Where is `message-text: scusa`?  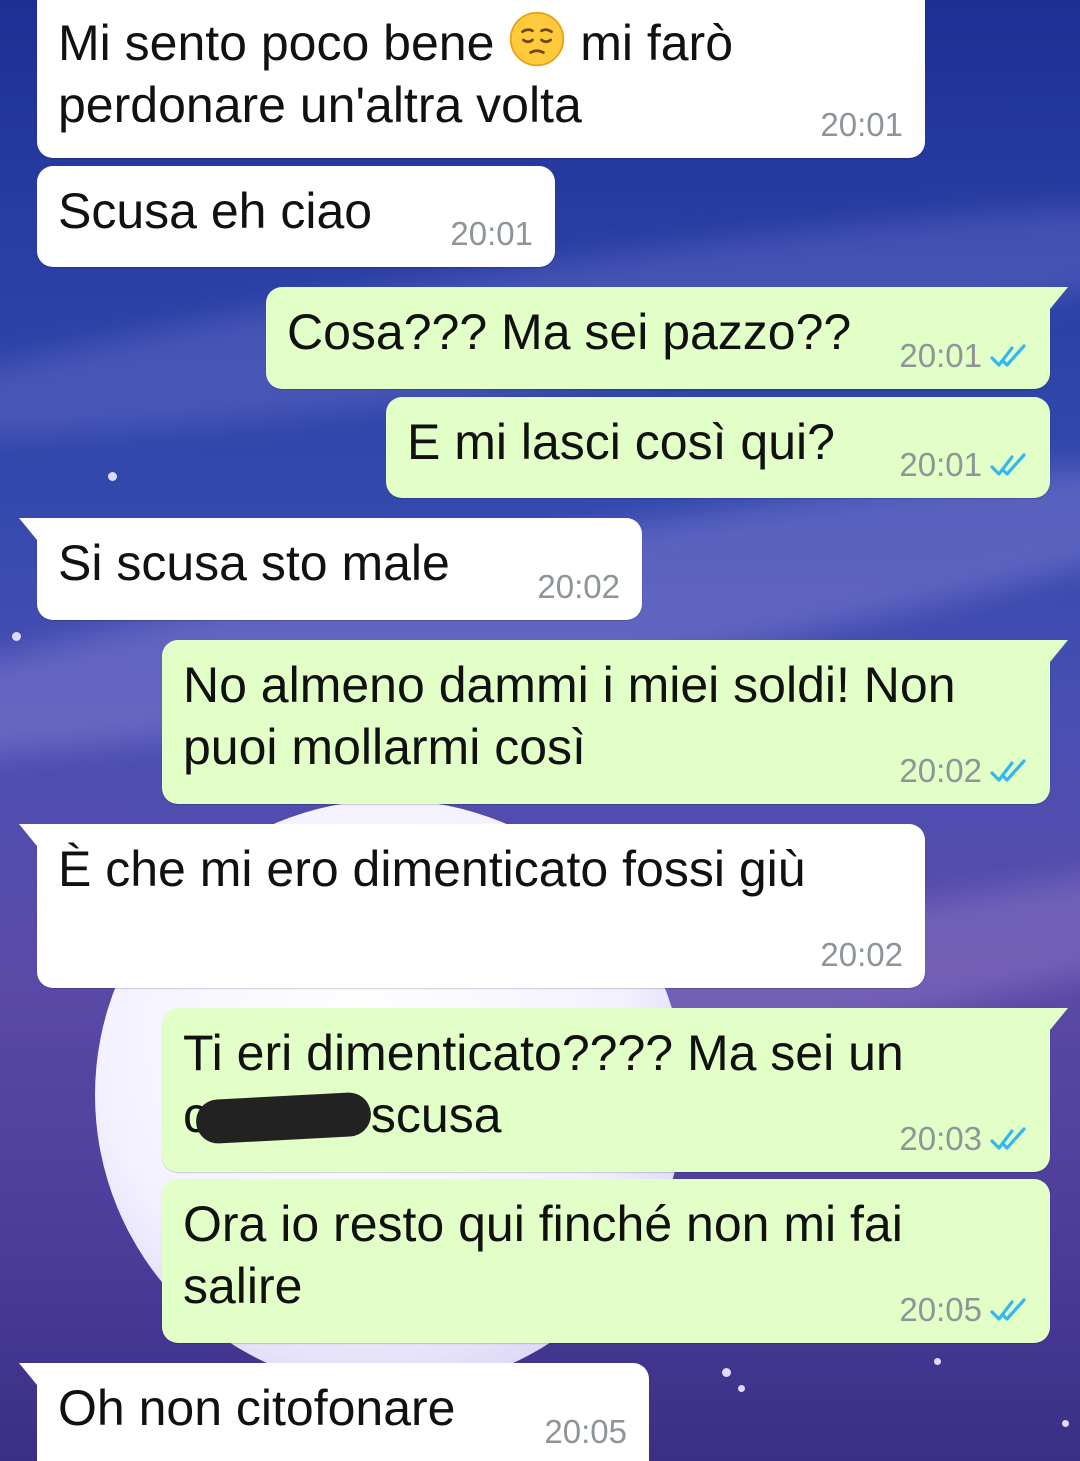
message-text: scusa is located at coordinates (429, 1115).